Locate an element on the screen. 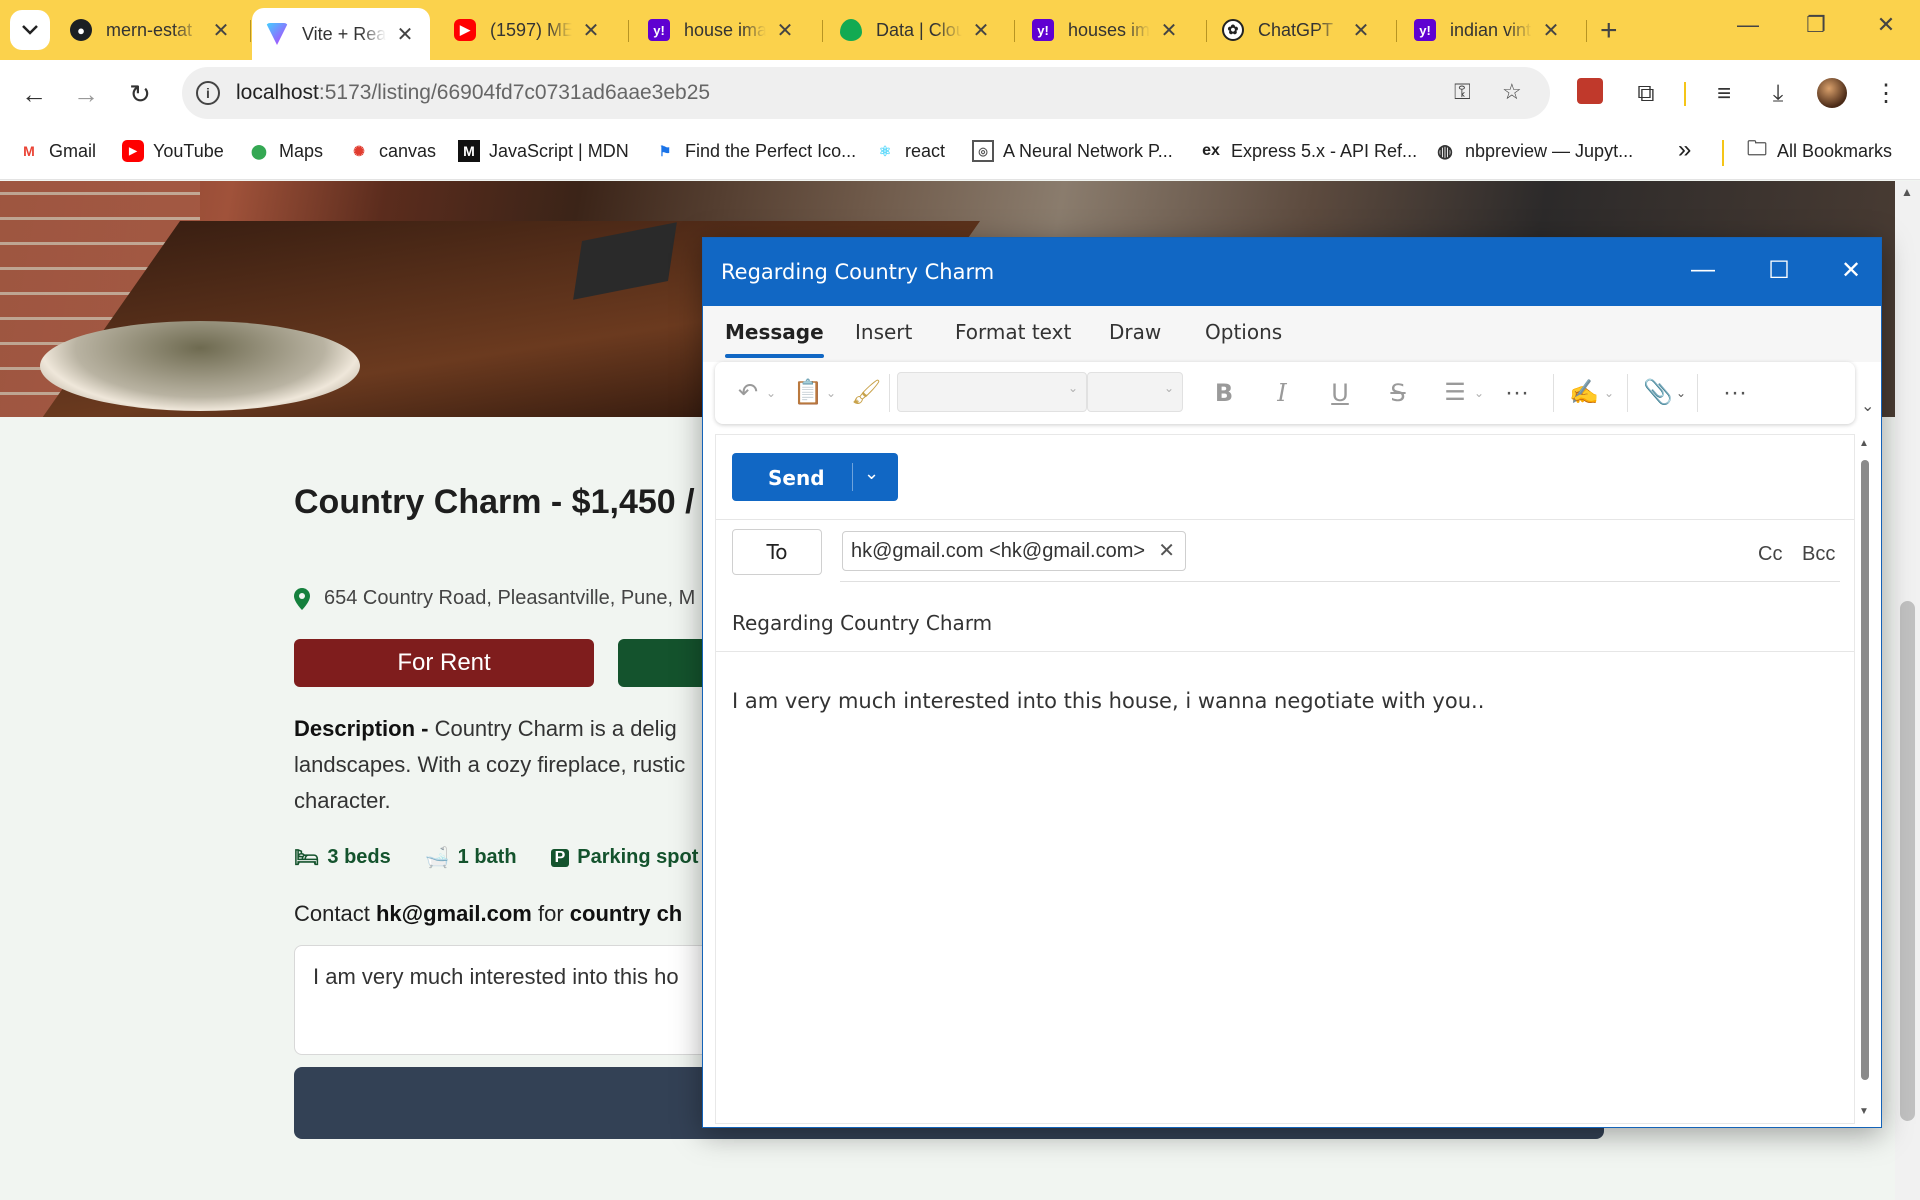 The width and height of the screenshot is (1920, 1200). tab-insert: Insert is located at coordinates (883, 332).